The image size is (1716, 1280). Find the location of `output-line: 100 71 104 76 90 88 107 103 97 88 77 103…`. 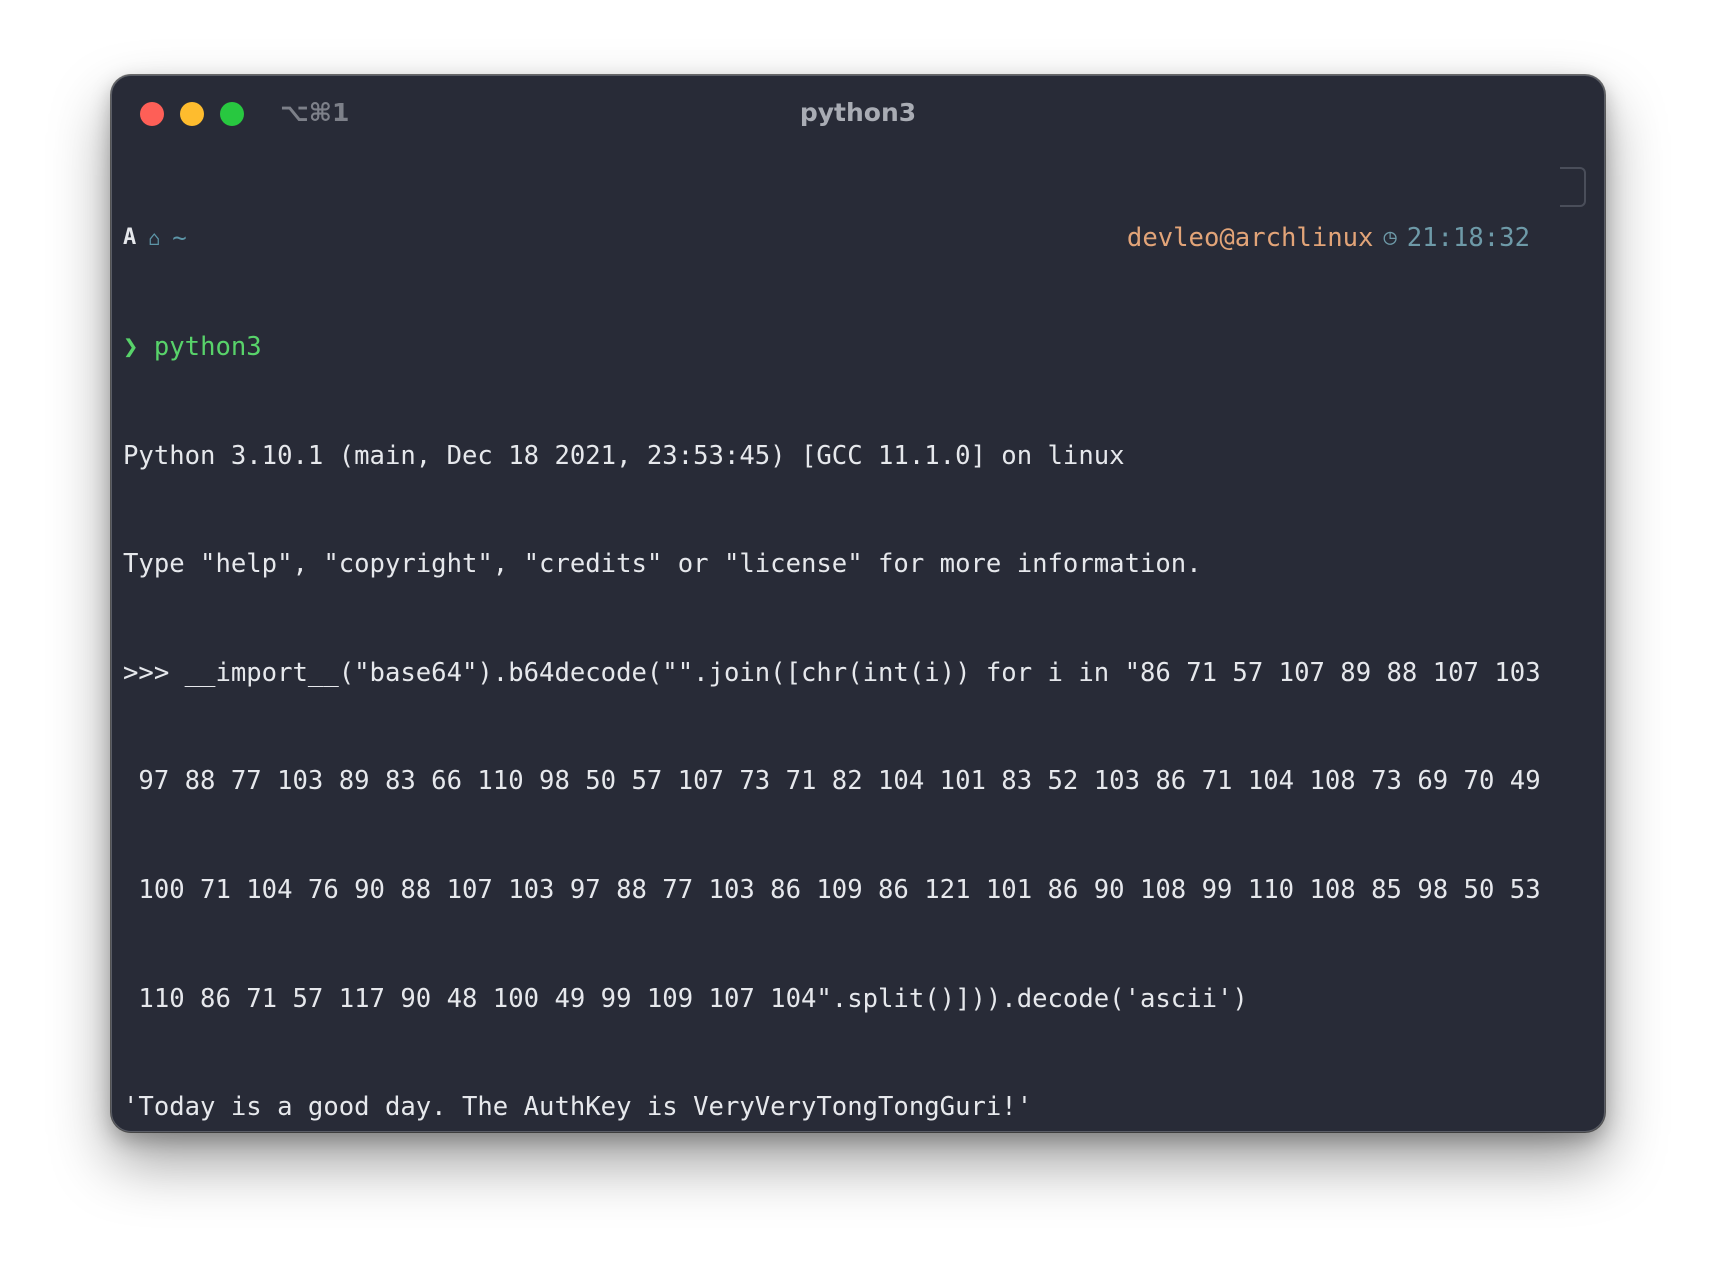

output-line: 100 71 104 76 90 88 107 103 97 88 77 103… is located at coordinates (832, 889).